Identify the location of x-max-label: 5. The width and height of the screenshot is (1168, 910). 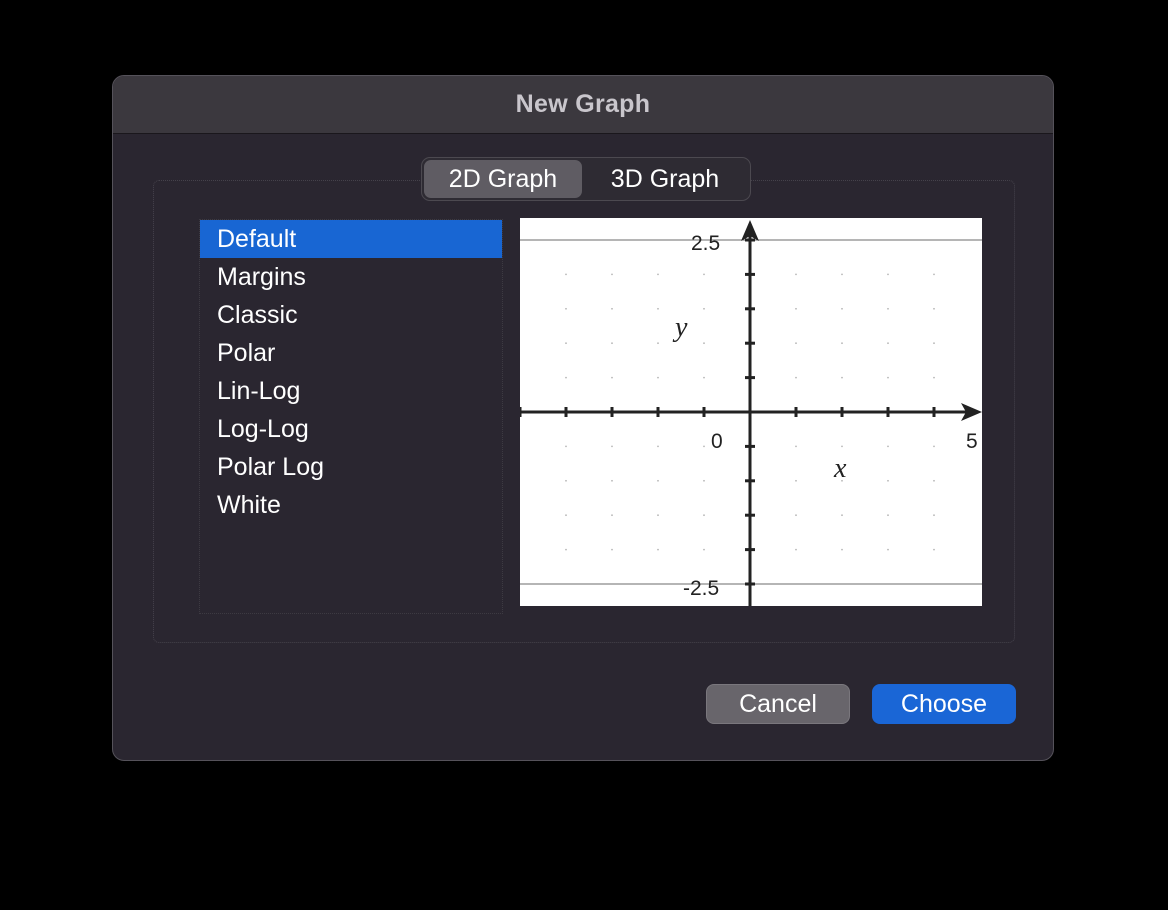
(972, 441).